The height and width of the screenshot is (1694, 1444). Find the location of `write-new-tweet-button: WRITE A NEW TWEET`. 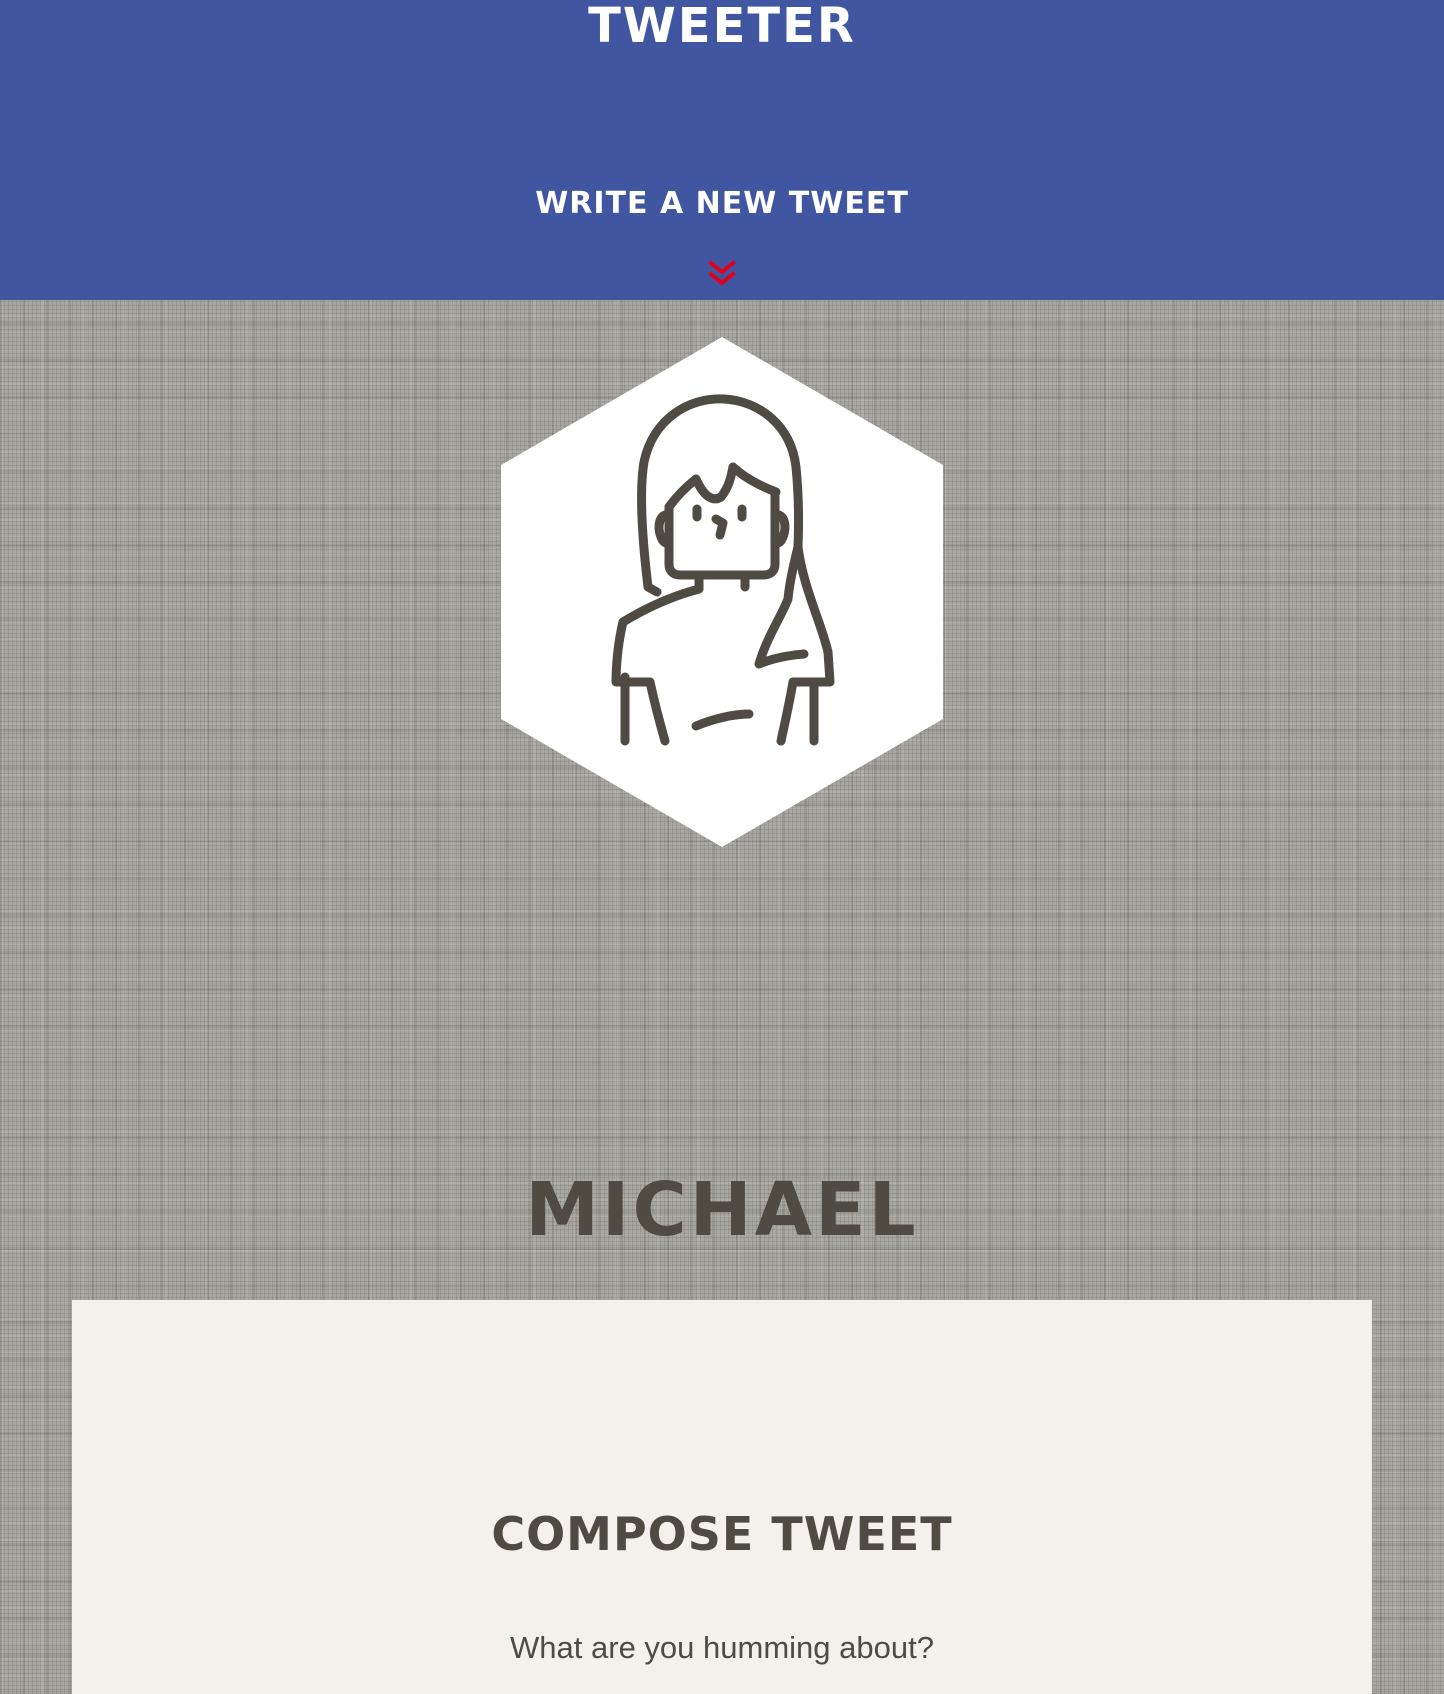

write-new-tweet-button: WRITE A NEW TWEET is located at coordinates (722, 235).